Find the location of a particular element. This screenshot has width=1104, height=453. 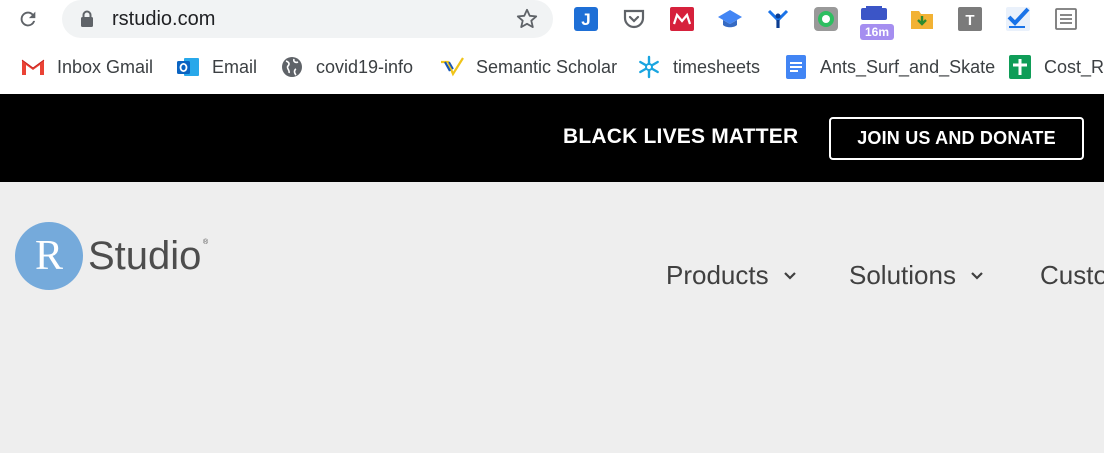

semantic-scholar-icon is located at coordinates (452, 67).